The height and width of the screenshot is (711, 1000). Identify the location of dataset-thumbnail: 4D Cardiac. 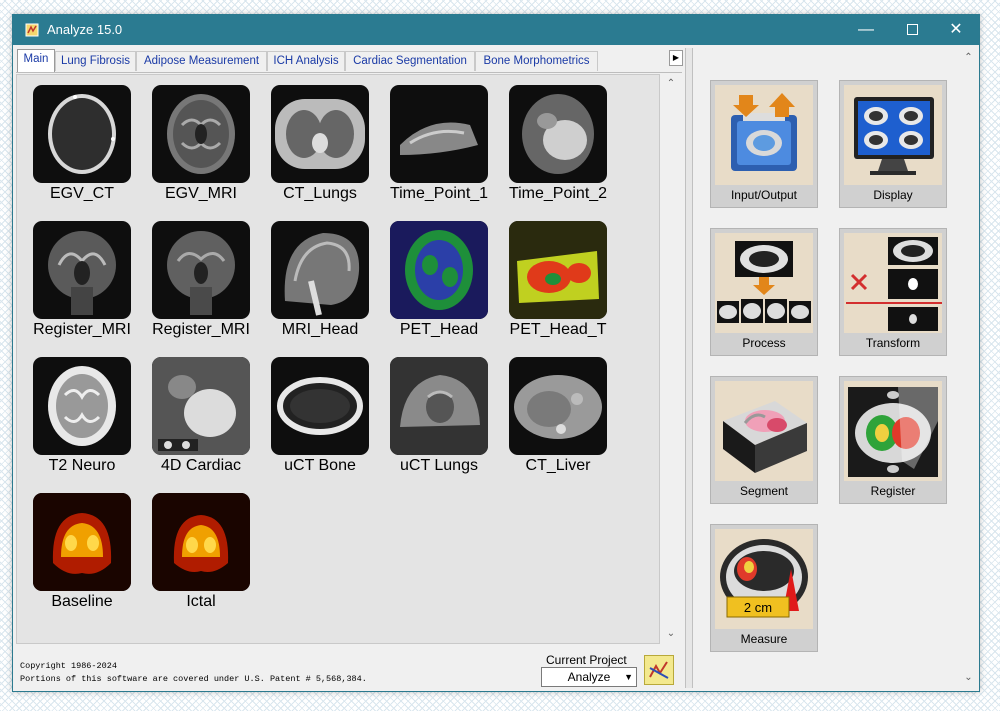
(201, 414).